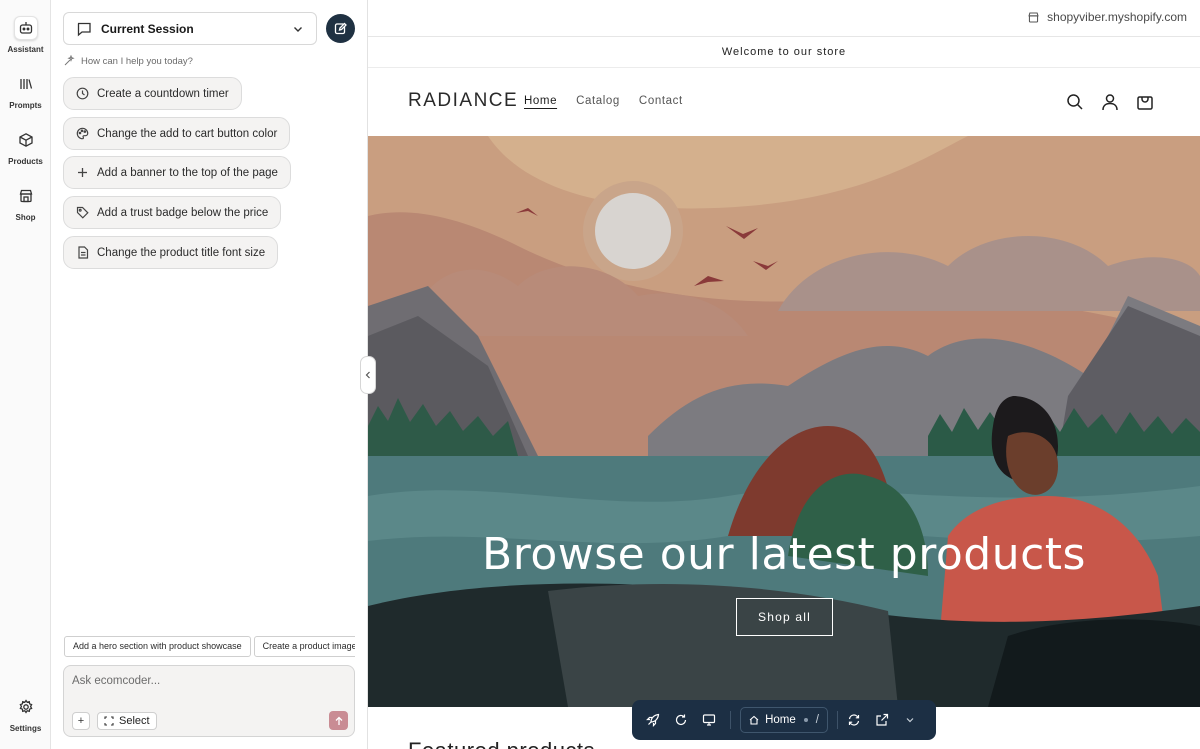 This screenshot has width=1200, height=749. I want to click on rail-item-settings: Settings, so click(25, 714).